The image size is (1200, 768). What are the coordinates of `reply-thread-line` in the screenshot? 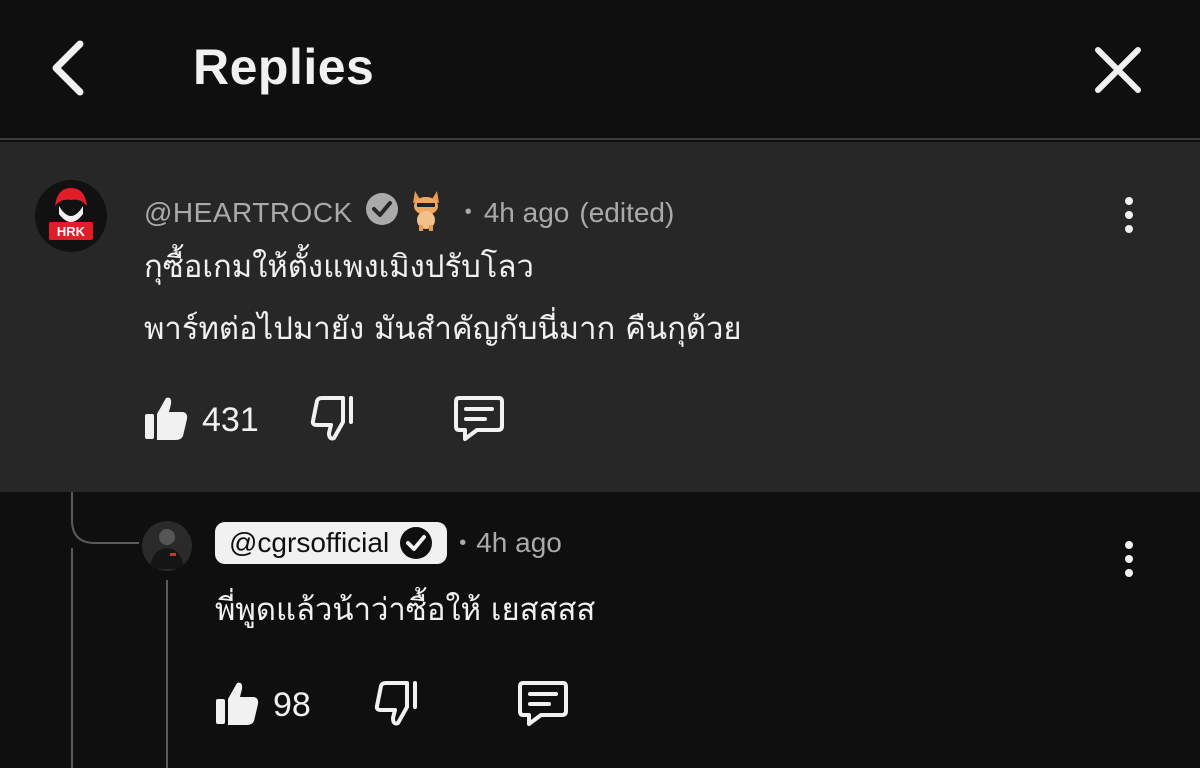 It's located at (167, 674).